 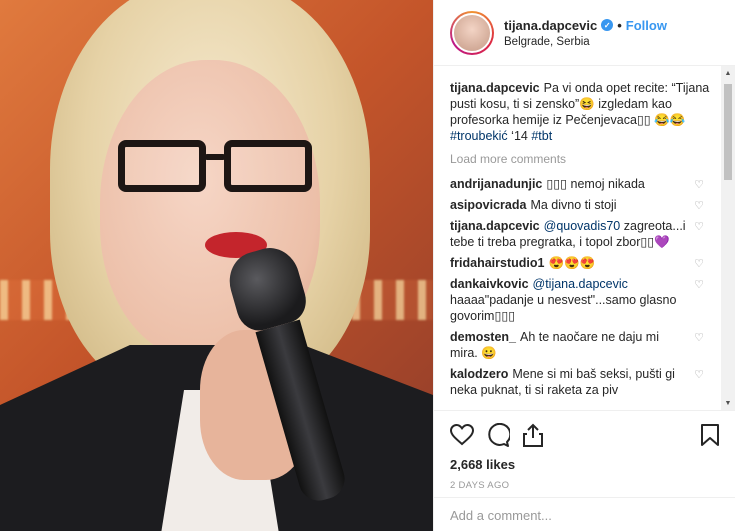 I want to click on comment-mention: @tijana.dapcevic, so click(x=580, y=284).